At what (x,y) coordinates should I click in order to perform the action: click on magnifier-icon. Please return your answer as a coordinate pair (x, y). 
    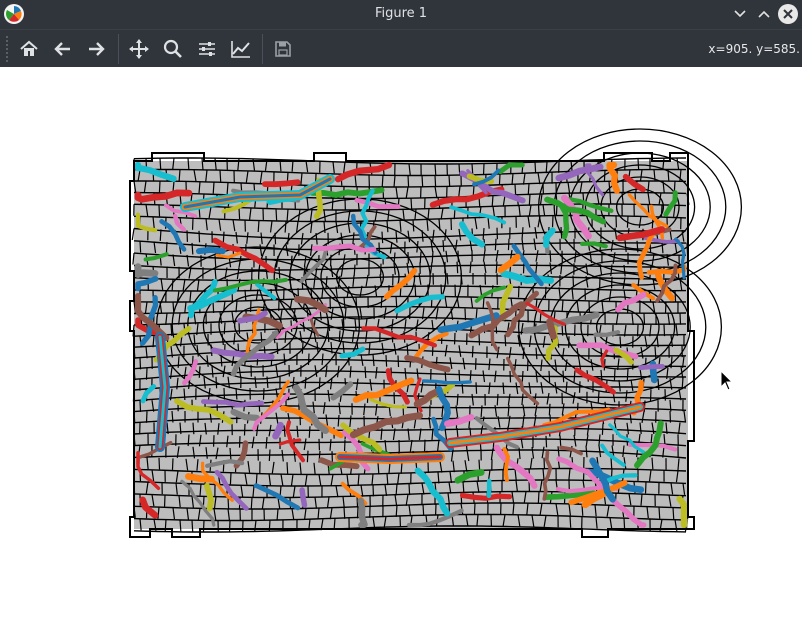
    Looking at the image, I should click on (173, 49).